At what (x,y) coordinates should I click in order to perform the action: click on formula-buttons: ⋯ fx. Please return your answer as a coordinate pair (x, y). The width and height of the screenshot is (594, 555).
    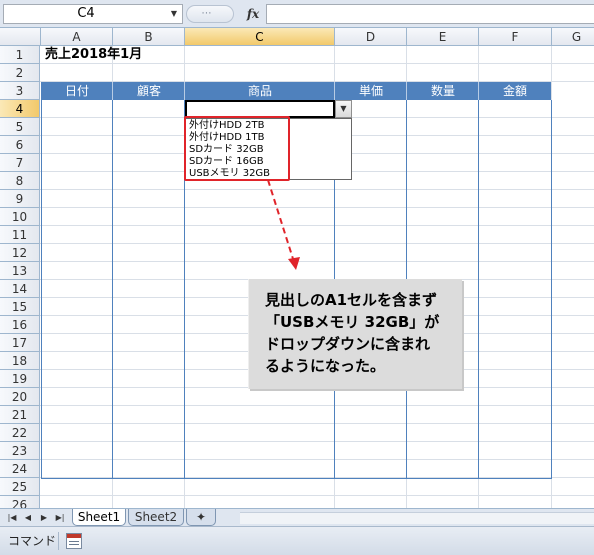
    Looking at the image, I should click on (226, 14).